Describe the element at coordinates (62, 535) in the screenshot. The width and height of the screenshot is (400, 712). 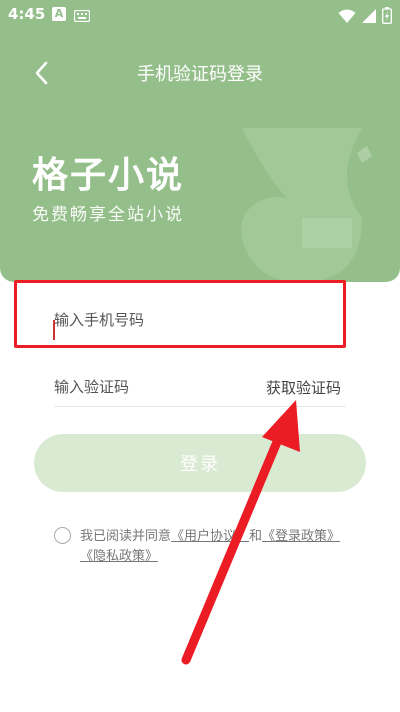
I see `agreement-checkbox` at that location.